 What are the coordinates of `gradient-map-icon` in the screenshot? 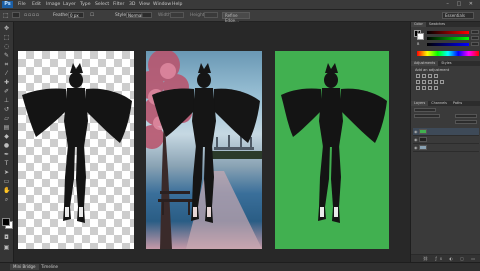 It's located at (436, 88).